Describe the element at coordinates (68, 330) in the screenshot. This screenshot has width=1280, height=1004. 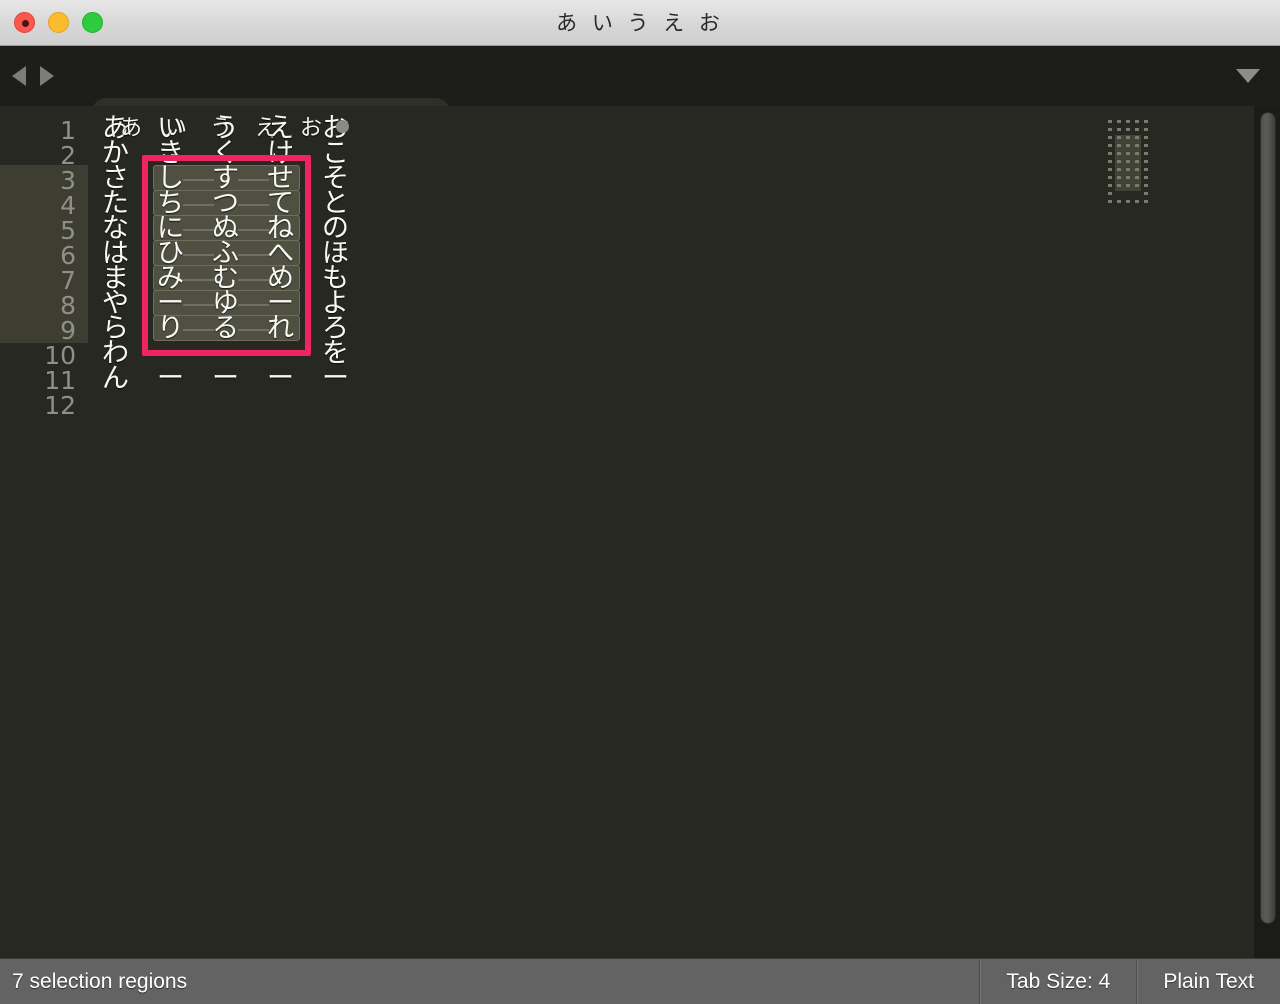
I see `line-number: 9` at that location.